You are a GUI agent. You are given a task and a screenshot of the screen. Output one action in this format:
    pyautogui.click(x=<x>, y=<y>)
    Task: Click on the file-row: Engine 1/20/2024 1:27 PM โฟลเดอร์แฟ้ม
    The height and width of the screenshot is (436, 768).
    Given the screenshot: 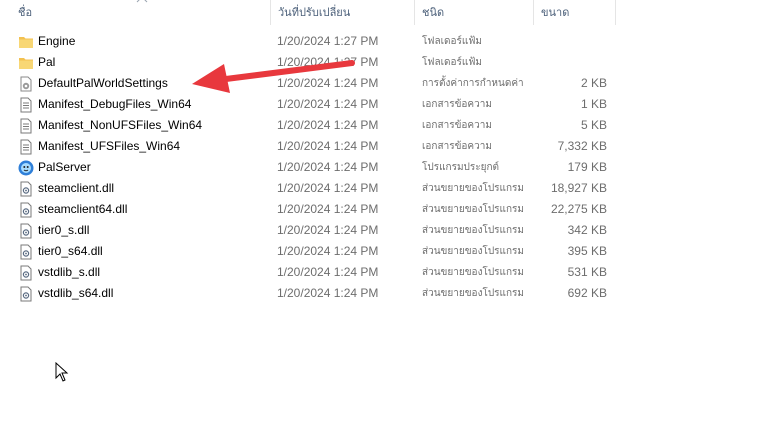 What is the action you would take?
    pyautogui.click(x=314, y=41)
    